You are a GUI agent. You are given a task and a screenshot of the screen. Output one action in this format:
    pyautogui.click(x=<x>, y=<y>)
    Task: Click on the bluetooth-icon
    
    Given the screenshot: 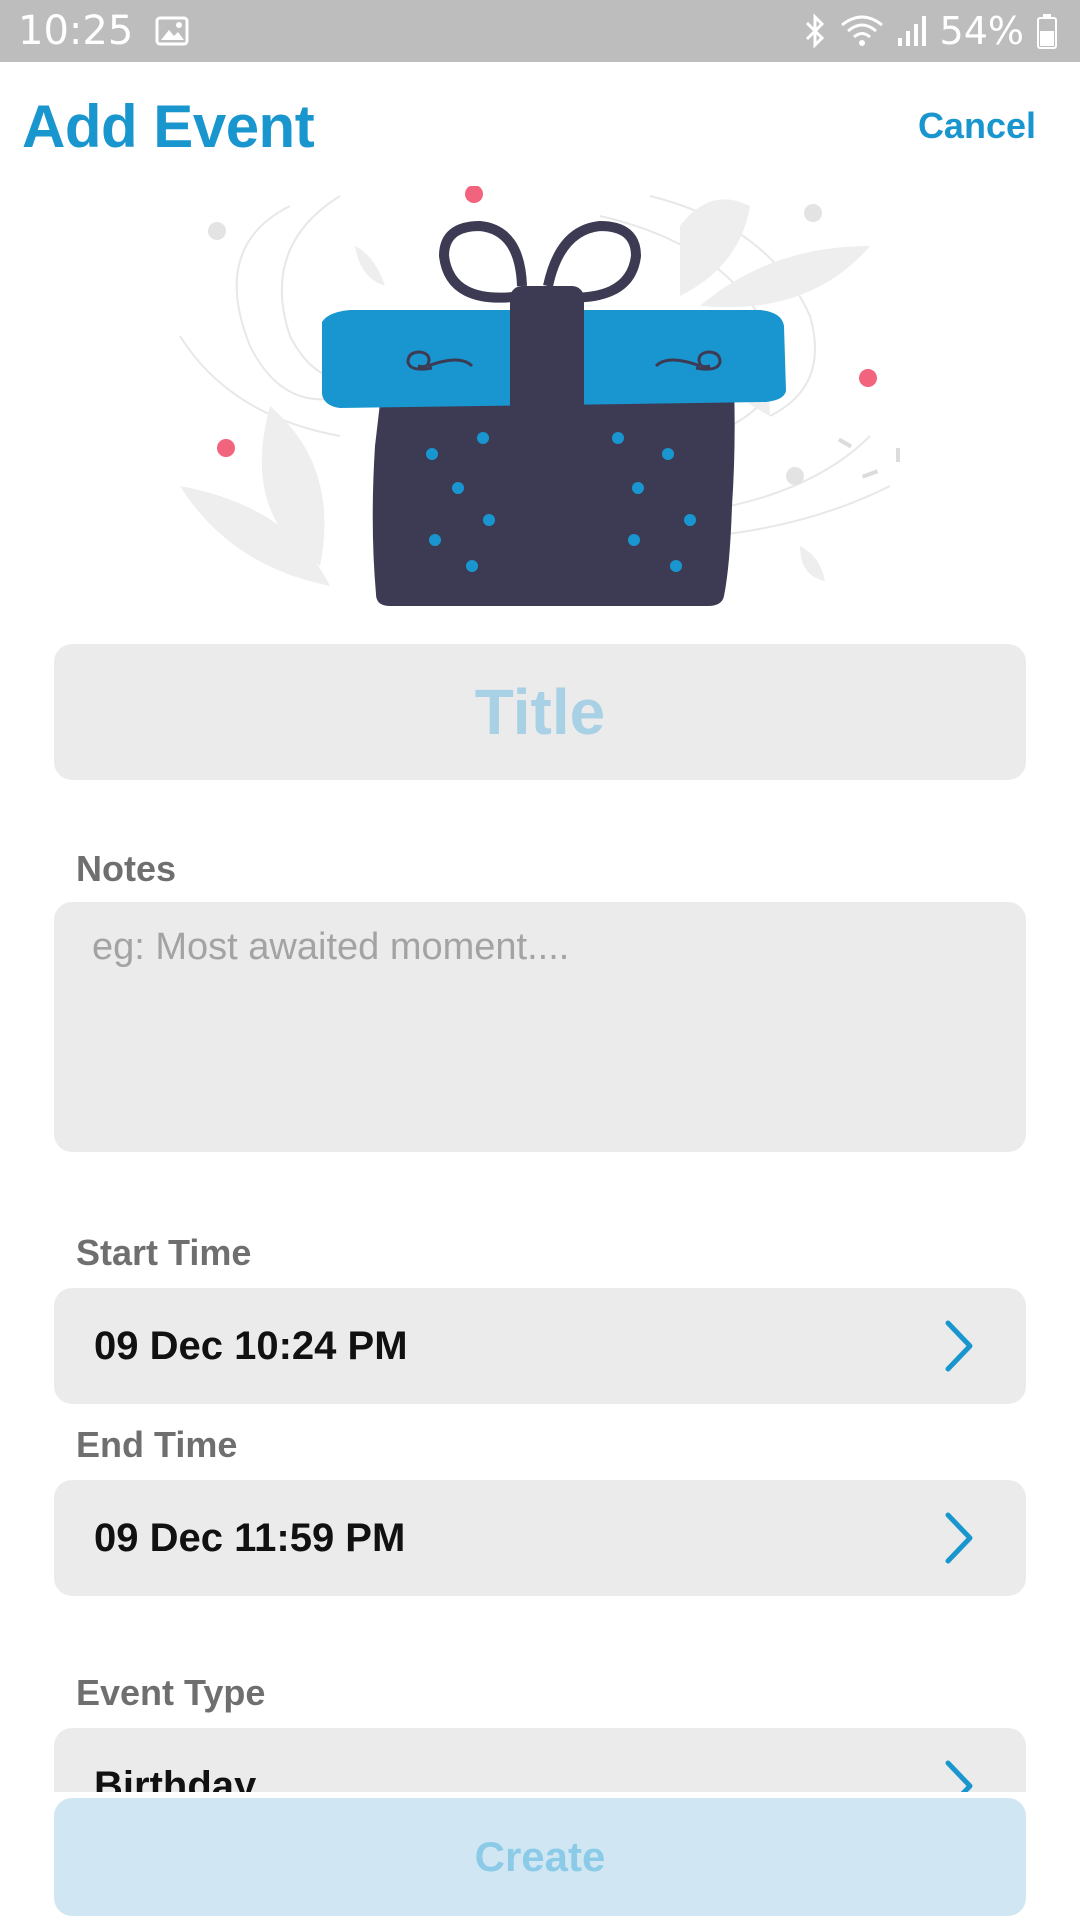 What is the action you would take?
    pyautogui.click(x=814, y=31)
    